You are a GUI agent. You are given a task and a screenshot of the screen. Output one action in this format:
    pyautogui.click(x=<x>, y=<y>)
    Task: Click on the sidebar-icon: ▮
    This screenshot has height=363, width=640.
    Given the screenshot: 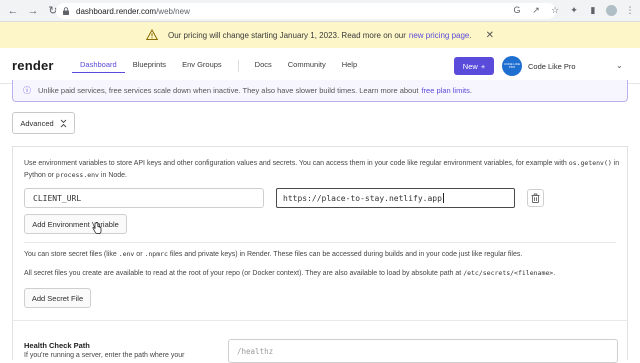 What is the action you would take?
    pyautogui.click(x=593, y=10)
    